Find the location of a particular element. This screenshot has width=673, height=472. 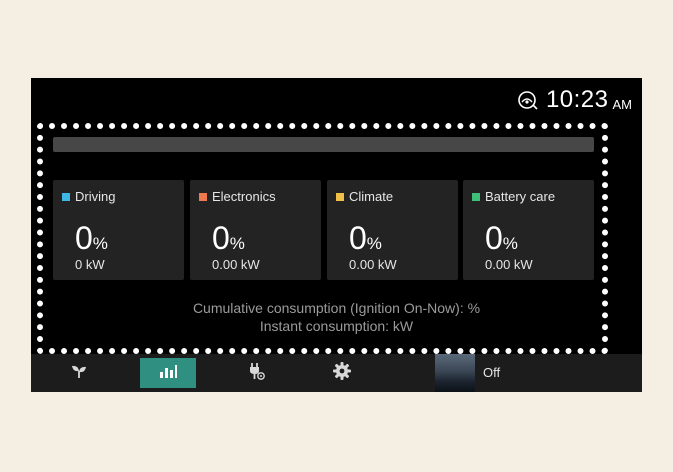

settings-gear-icon is located at coordinates (342, 373).